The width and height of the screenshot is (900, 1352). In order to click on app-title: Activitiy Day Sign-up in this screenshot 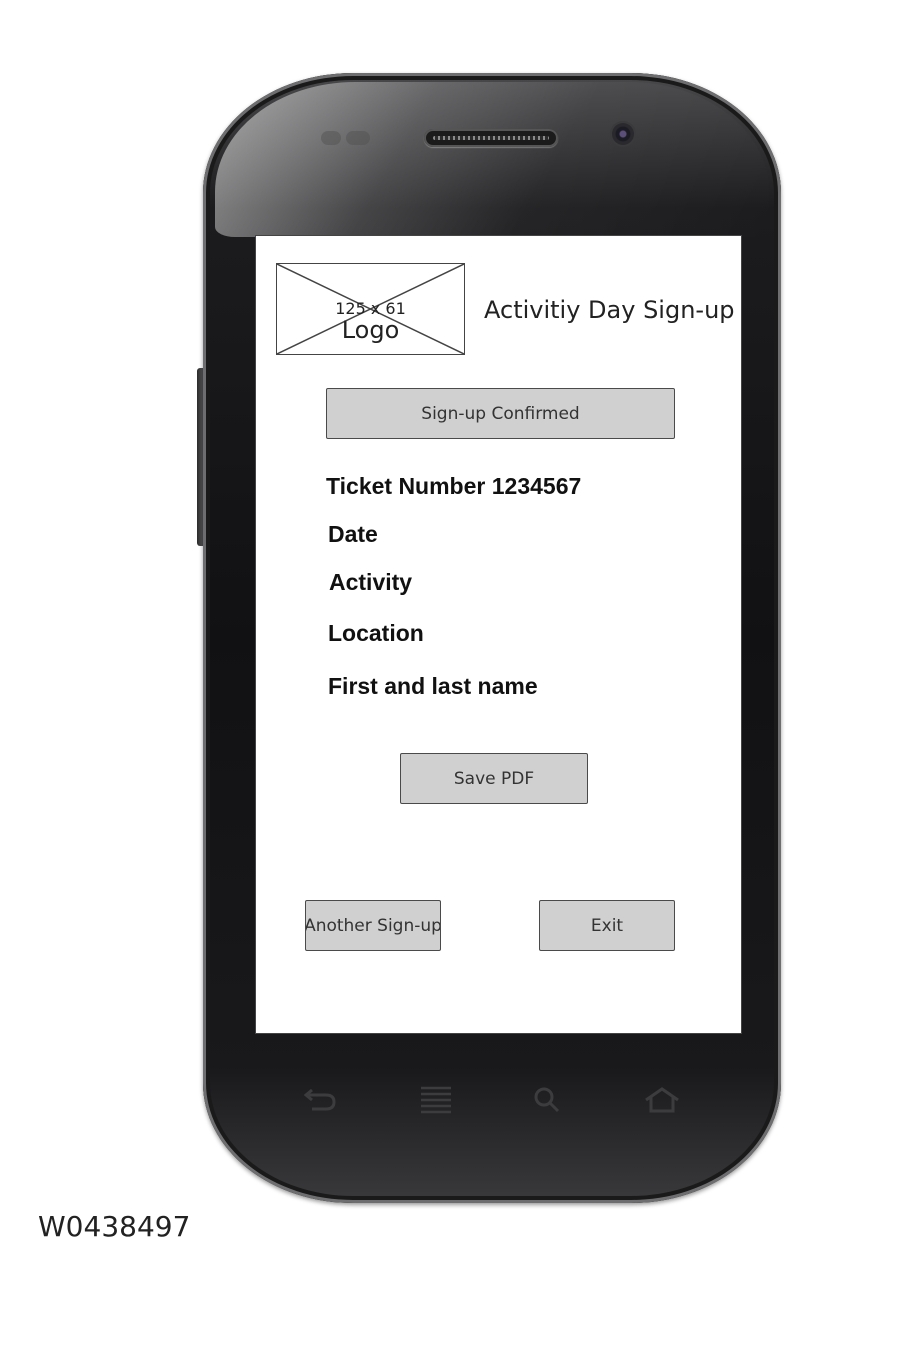, I will do `click(609, 310)`.